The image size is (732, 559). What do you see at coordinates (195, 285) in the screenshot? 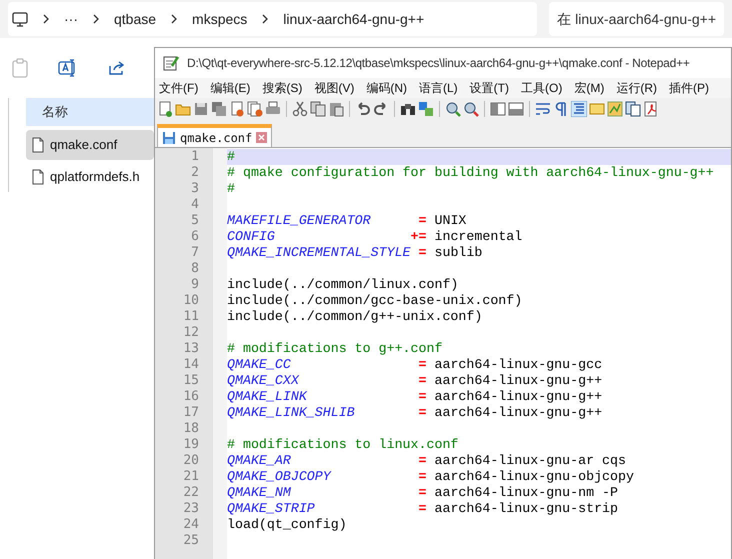
I see `line-number: 9` at bounding box center [195, 285].